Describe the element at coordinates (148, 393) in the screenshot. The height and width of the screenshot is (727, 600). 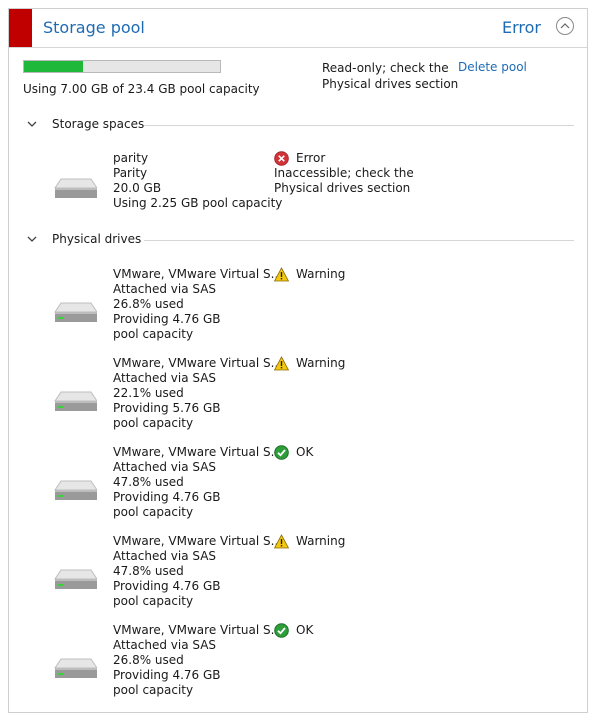
I see `drive-used: 22.1% used` at that location.